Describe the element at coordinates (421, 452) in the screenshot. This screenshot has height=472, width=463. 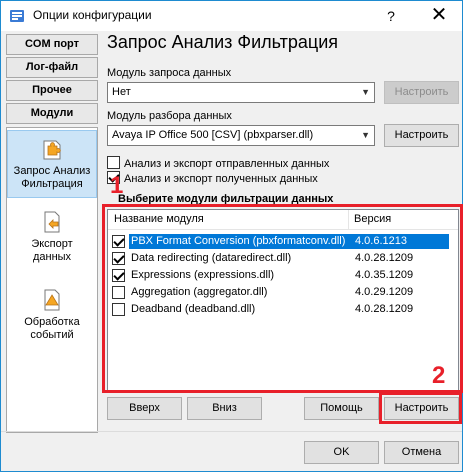
I see `cancel-button: Отмена` at that location.